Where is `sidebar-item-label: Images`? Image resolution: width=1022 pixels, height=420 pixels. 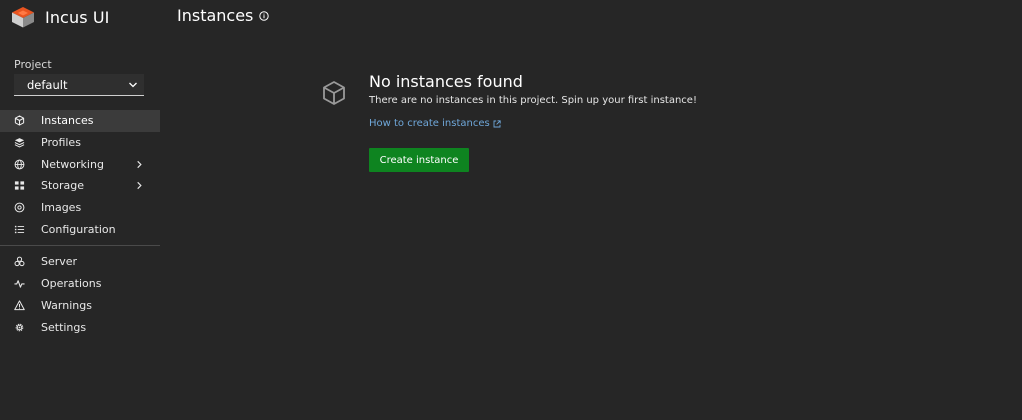 sidebar-item-label: Images is located at coordinates (61, 208).